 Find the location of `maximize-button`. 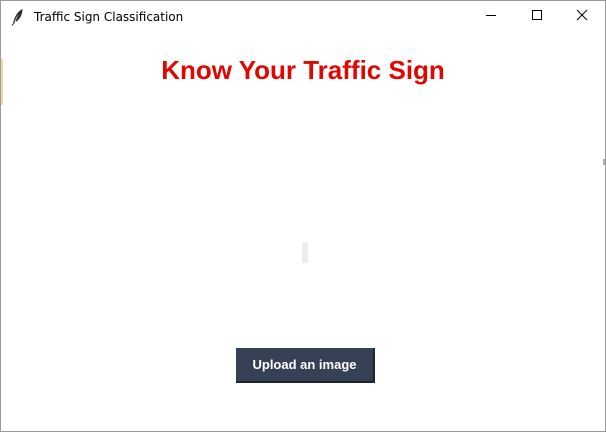

maximize-button is located at coordinates (537, 17).